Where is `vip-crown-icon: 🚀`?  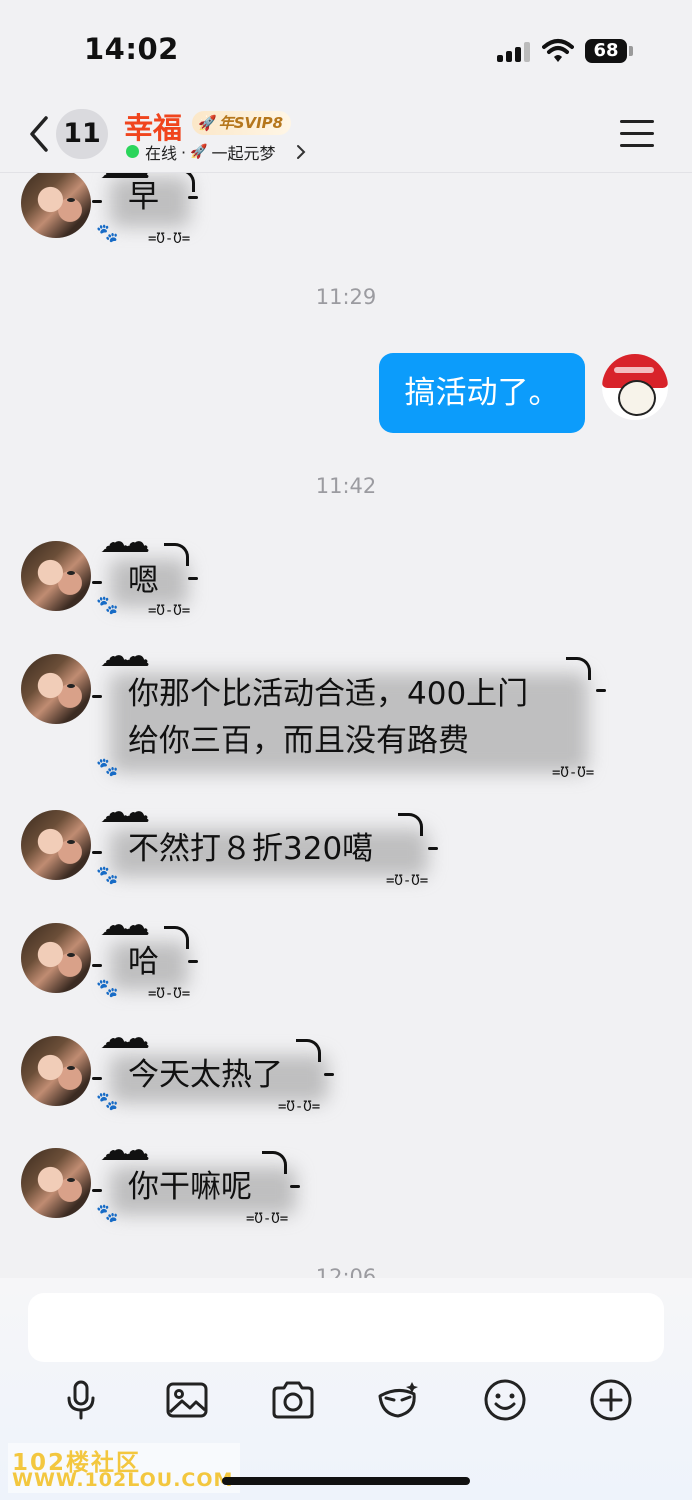 vip-crown-icon: 🚀 is located at coordinates (207, 123).